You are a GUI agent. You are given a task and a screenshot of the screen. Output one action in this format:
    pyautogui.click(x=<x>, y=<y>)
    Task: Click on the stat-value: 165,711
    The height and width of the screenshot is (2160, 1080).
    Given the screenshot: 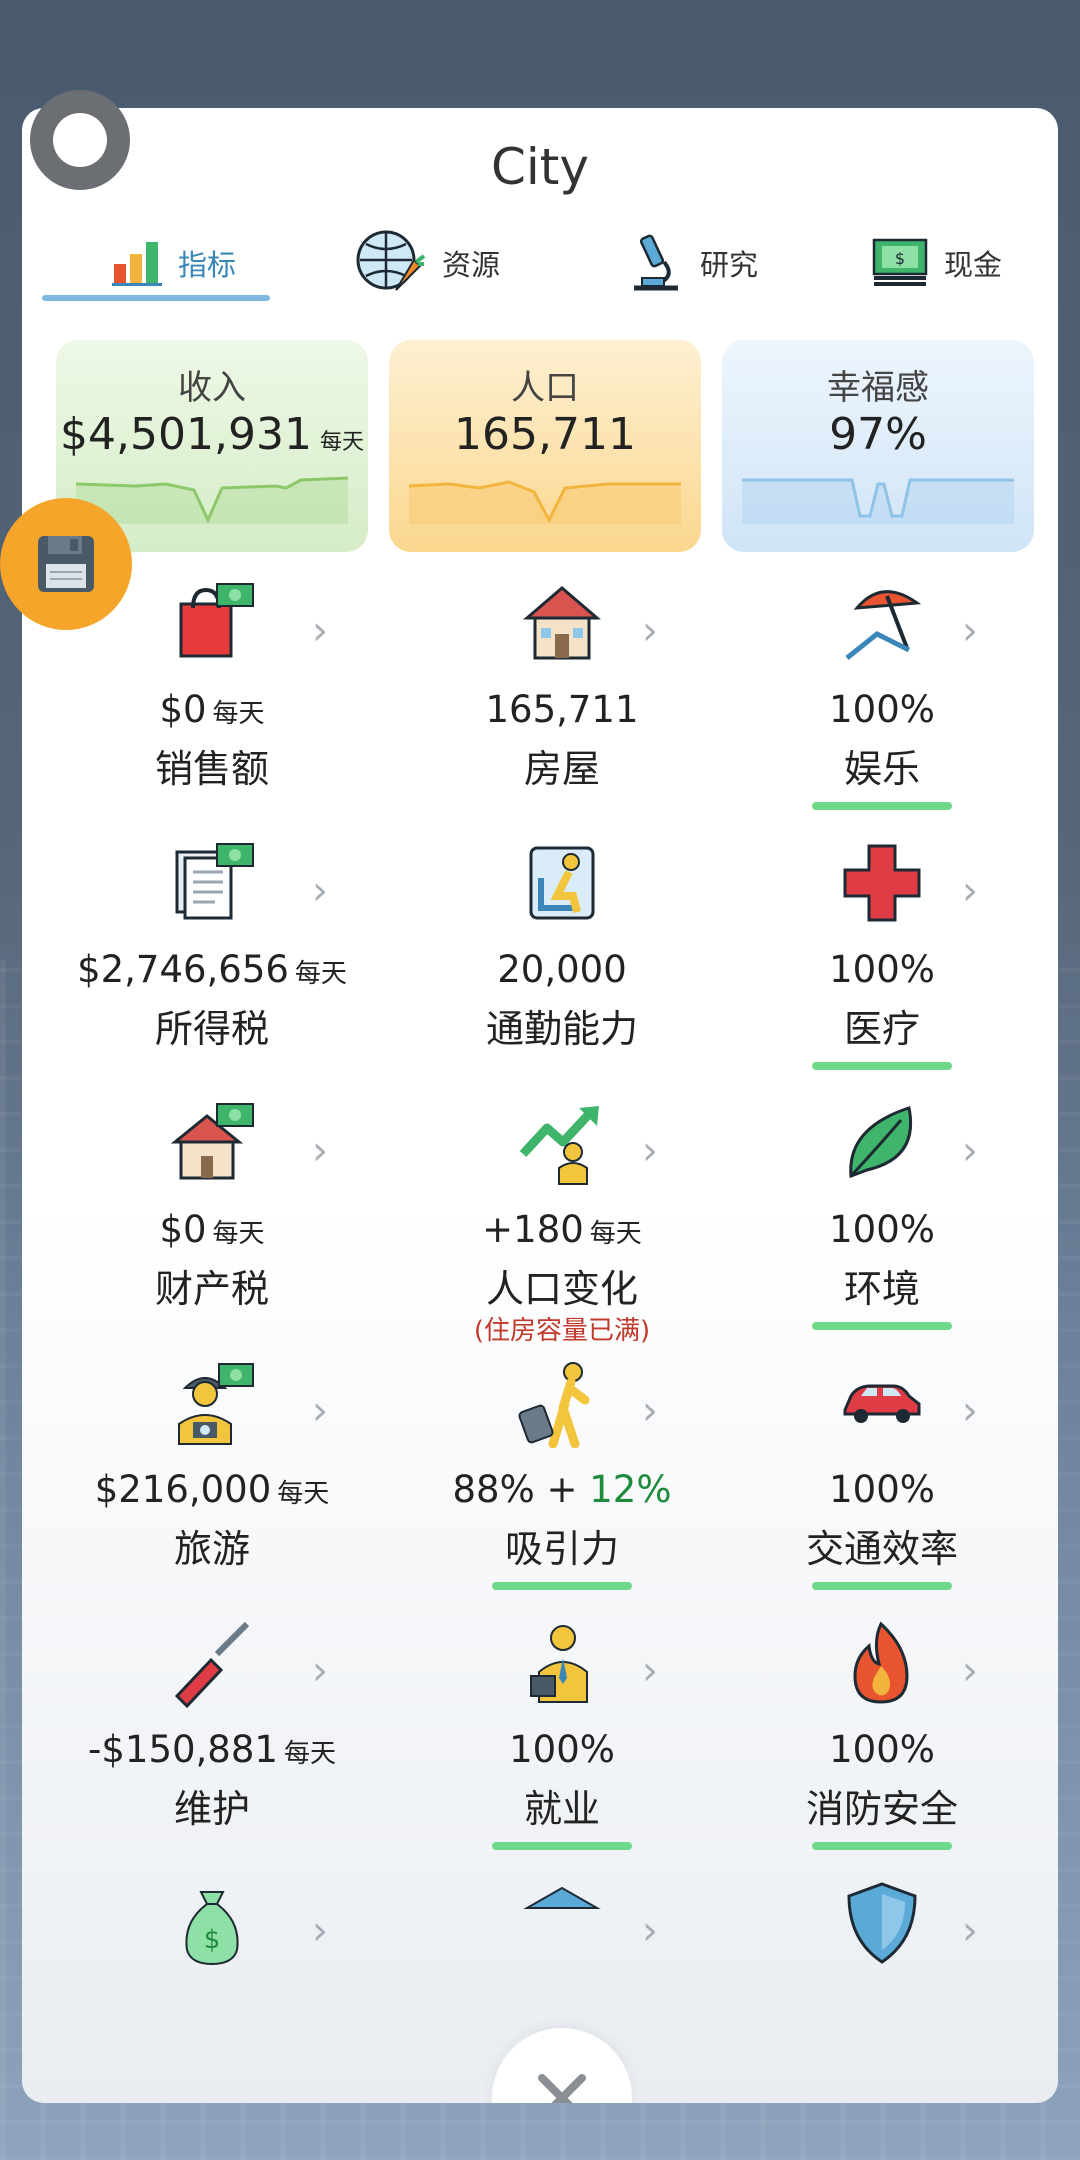 What is the action you would take?
    pyautogui.click(x=562, y=709)
    